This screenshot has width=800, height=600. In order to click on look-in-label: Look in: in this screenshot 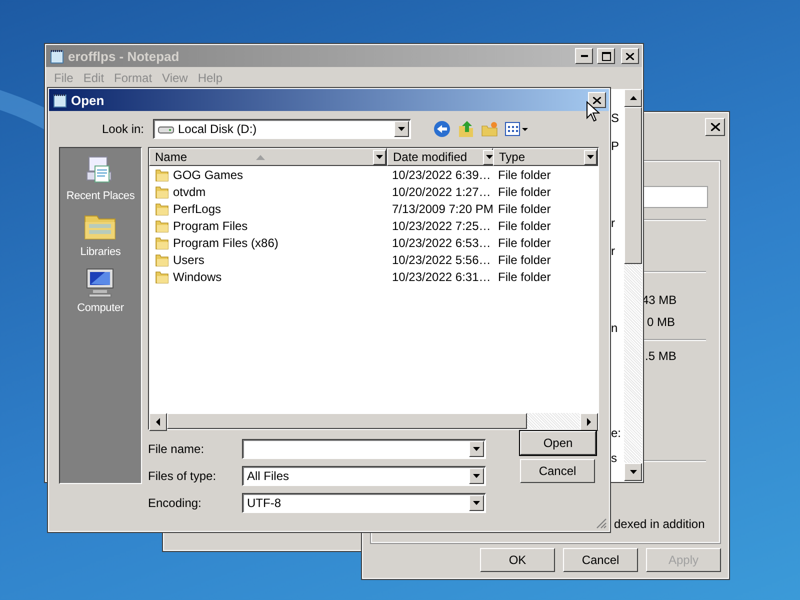, I will do `click(122, 129)`.